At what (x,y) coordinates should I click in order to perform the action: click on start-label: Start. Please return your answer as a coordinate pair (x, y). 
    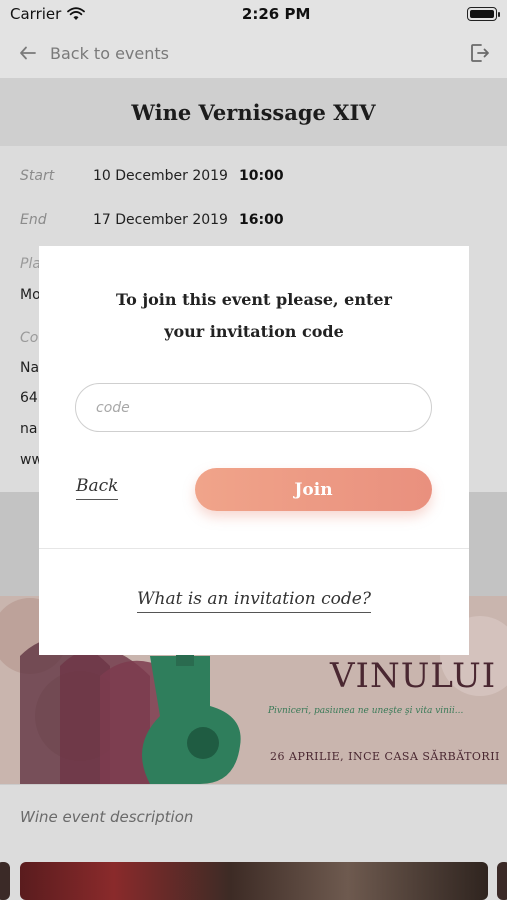
    Looking at the image, I should click on (37, 176).